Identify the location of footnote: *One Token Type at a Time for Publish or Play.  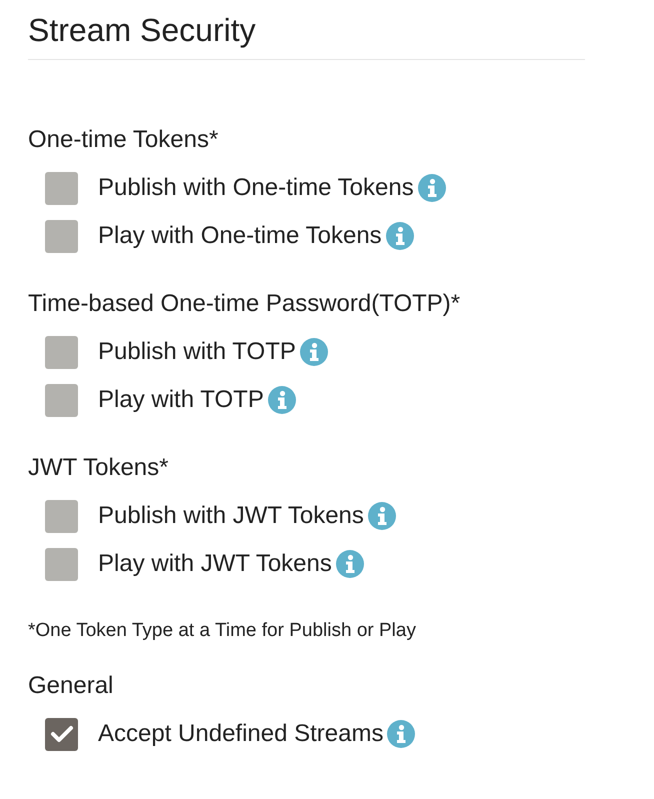
(222, 631).